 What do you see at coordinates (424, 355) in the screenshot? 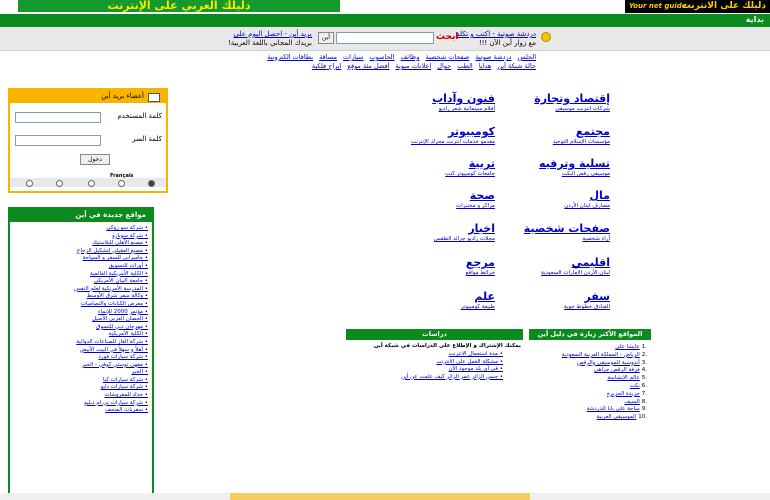
I see `list-item: مدة استعمال الانترنت` at bounding box center [424, 355].